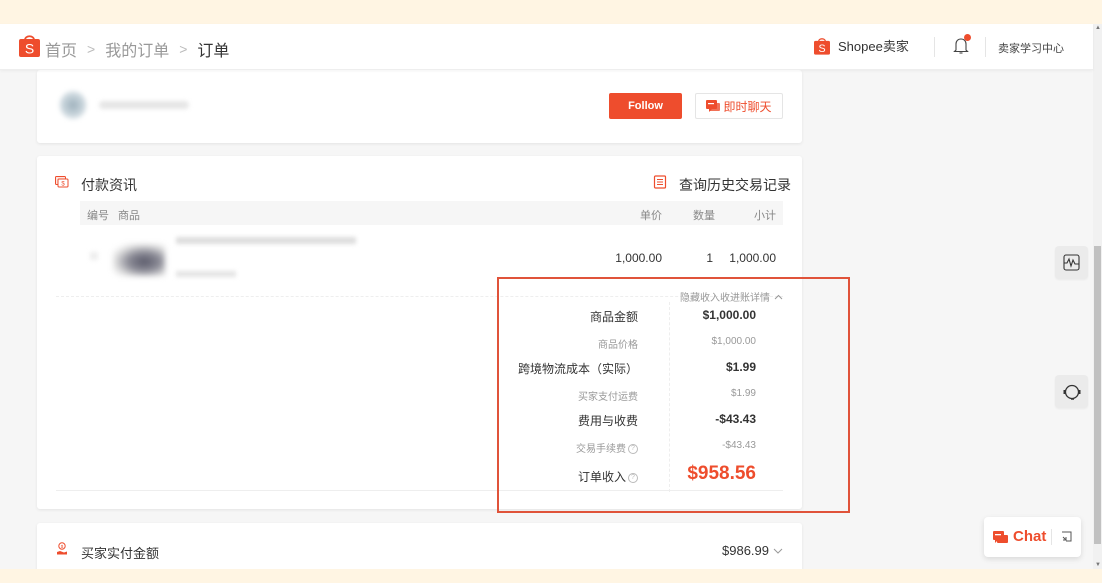  I want to click on breadcrumb-home: 首页, so click(61, 49).